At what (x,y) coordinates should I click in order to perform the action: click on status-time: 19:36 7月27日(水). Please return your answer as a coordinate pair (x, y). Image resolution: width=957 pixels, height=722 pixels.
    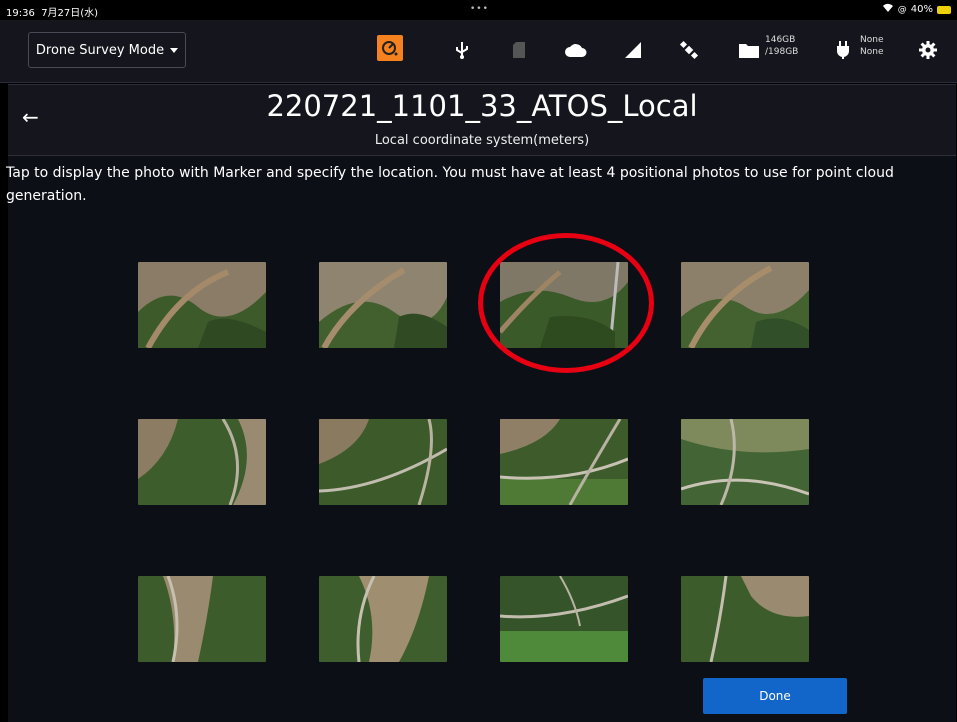
    Looking at the image, I should click on (52, 13).